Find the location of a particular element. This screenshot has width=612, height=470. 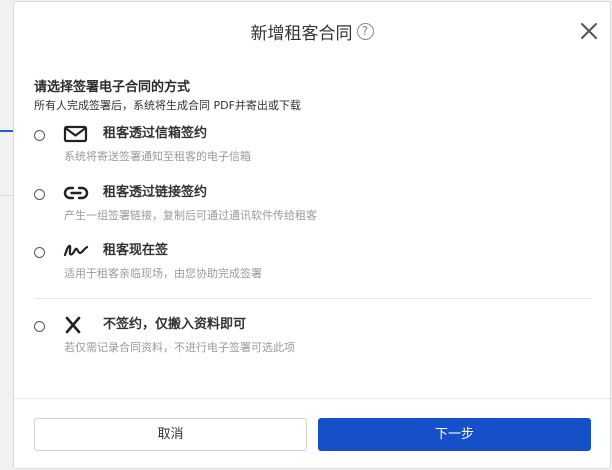

link-icon is located at coordinates (76, 193).